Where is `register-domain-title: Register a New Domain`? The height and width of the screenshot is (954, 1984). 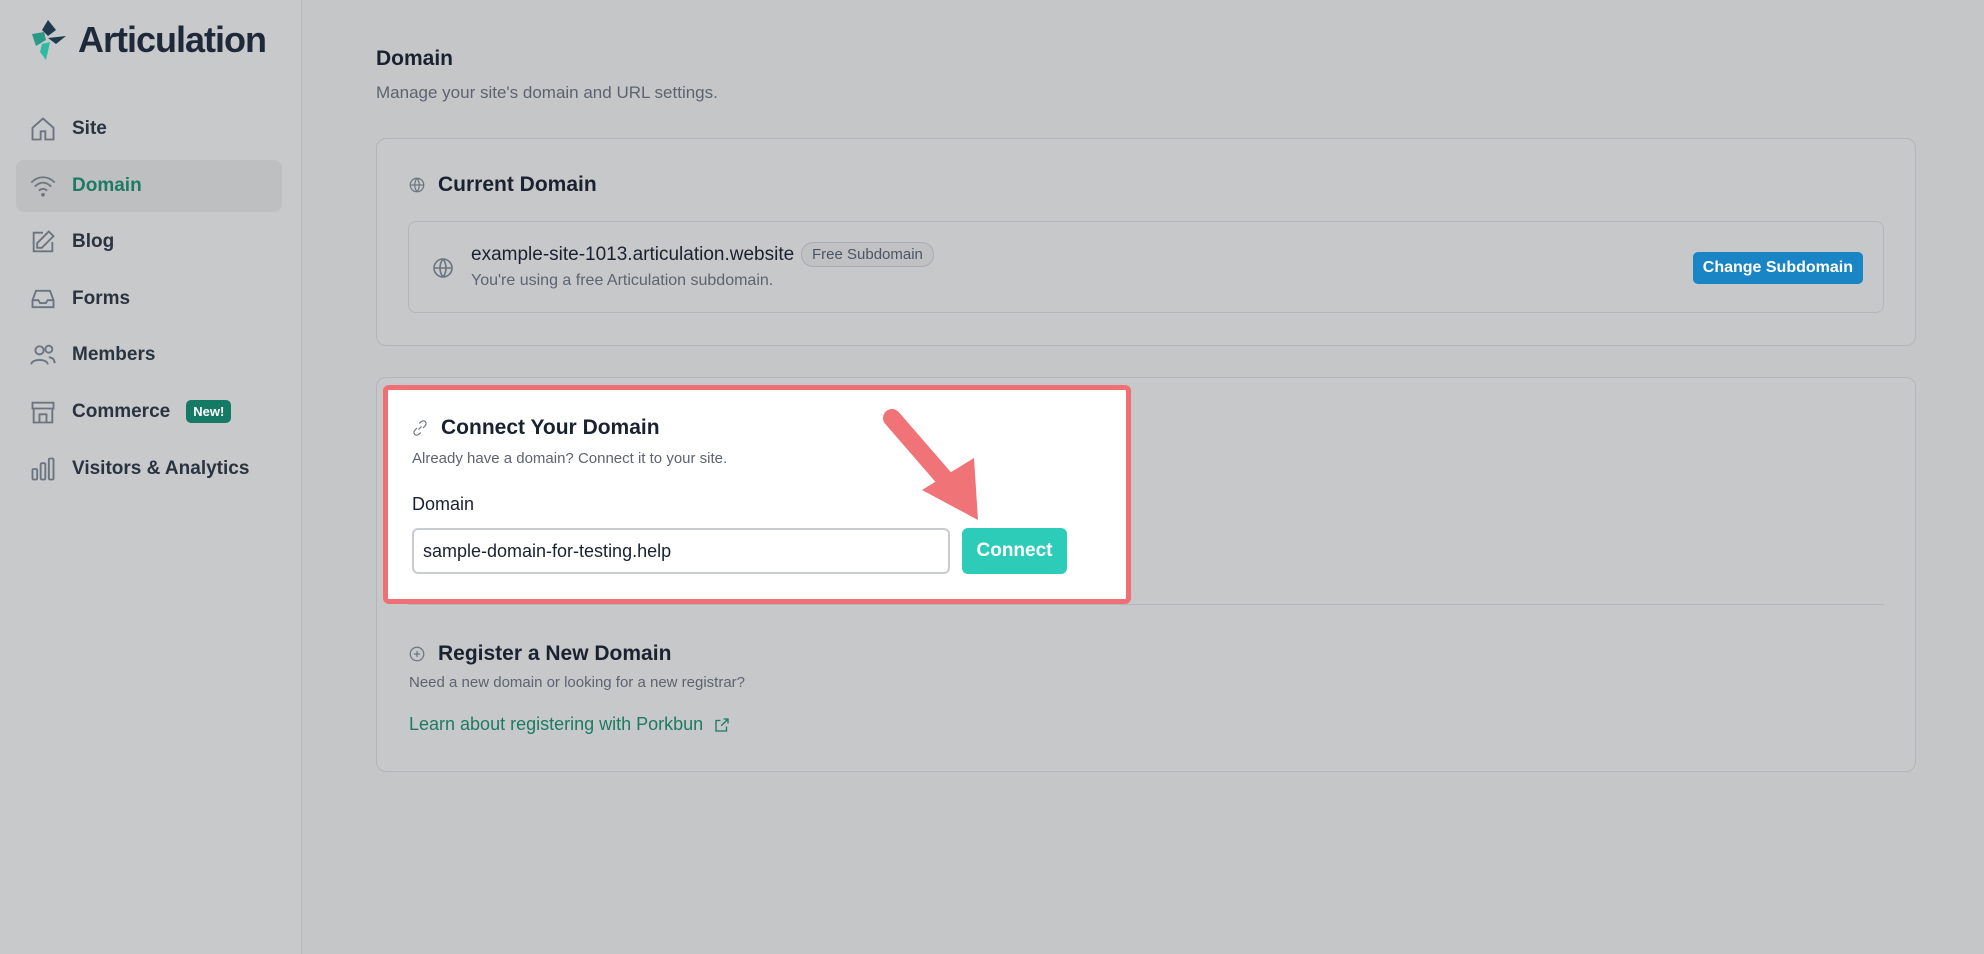 register-domain-title: Register a New Domain is located at coordinates (555, 653).